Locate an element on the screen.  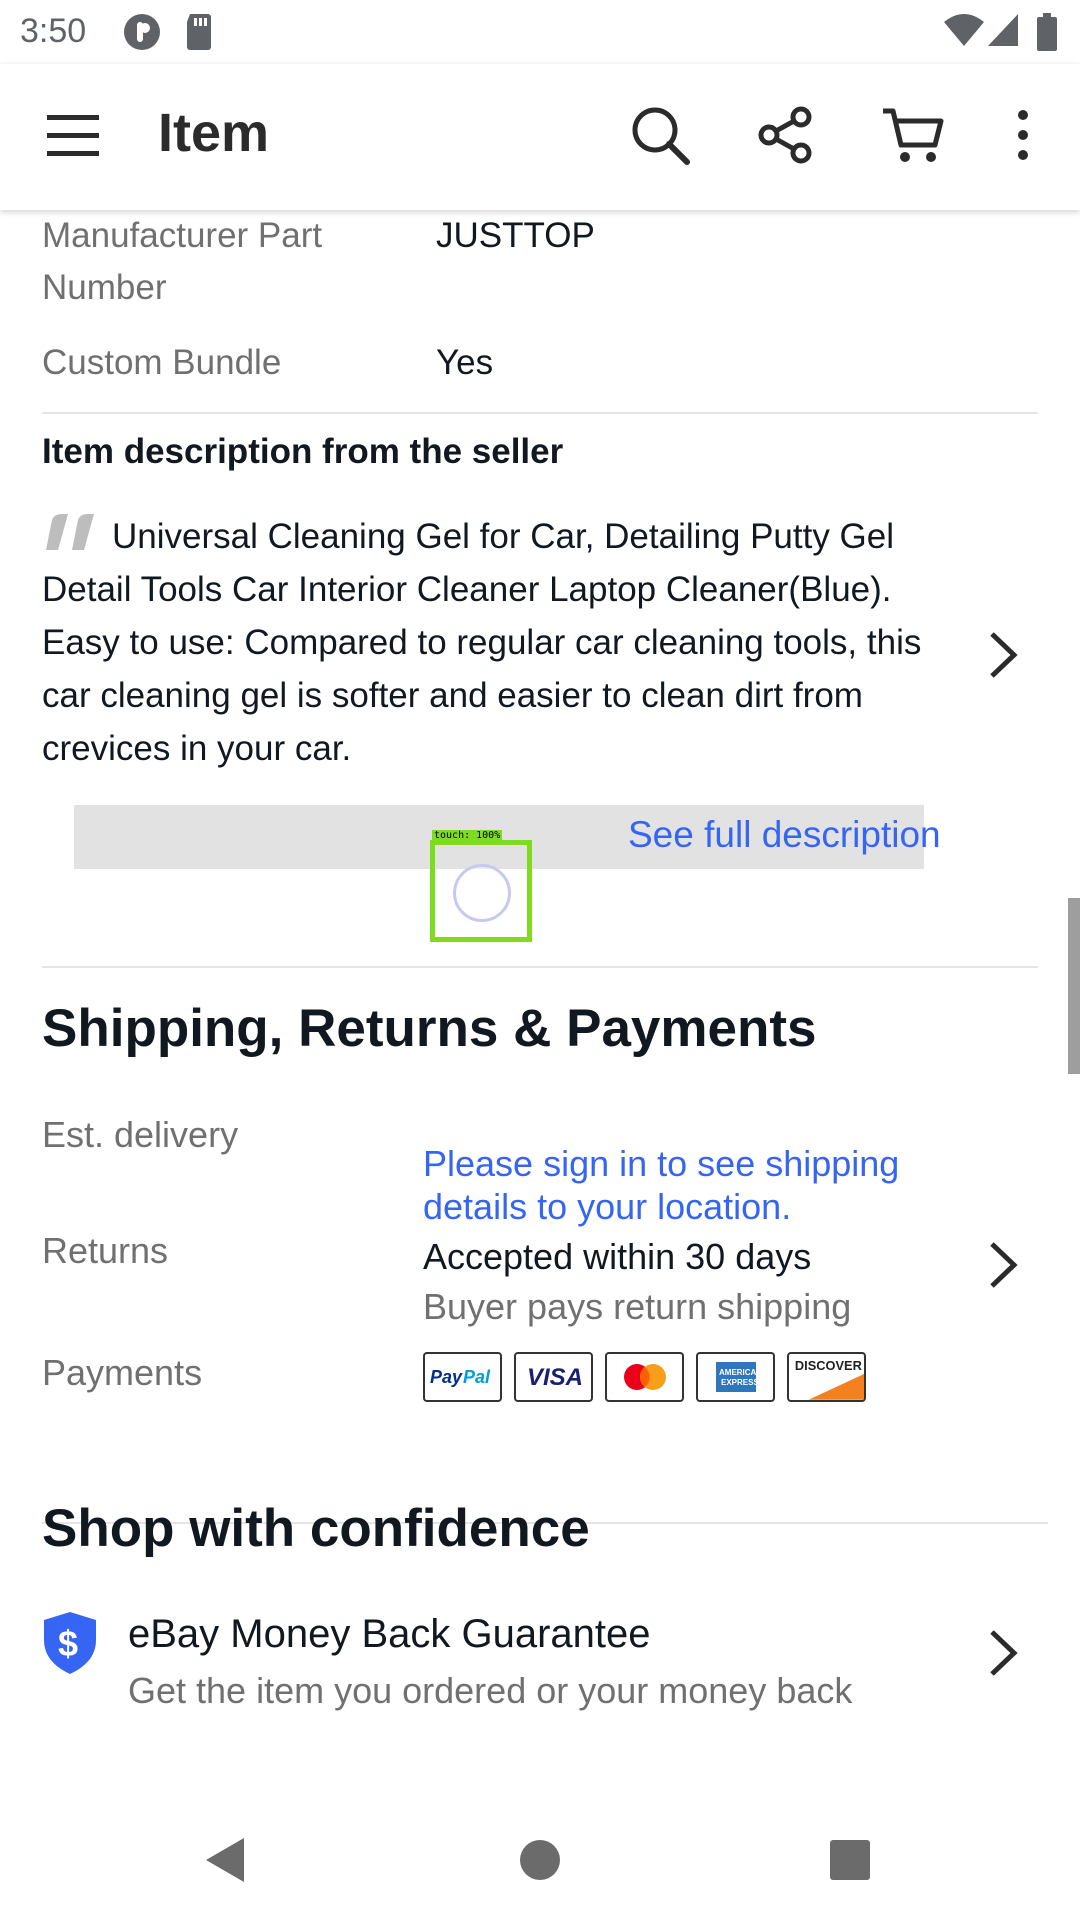
status-bar: 3:50 is located at coordinates (540, 32).